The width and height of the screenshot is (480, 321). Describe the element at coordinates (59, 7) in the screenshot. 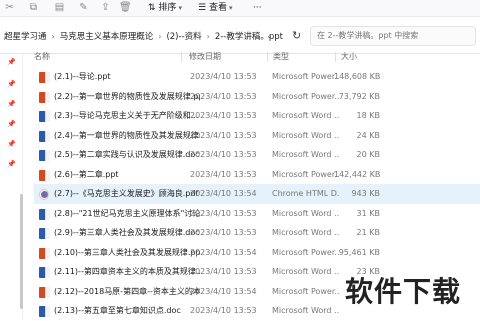

I see `paste-icon: ▤` at that location.